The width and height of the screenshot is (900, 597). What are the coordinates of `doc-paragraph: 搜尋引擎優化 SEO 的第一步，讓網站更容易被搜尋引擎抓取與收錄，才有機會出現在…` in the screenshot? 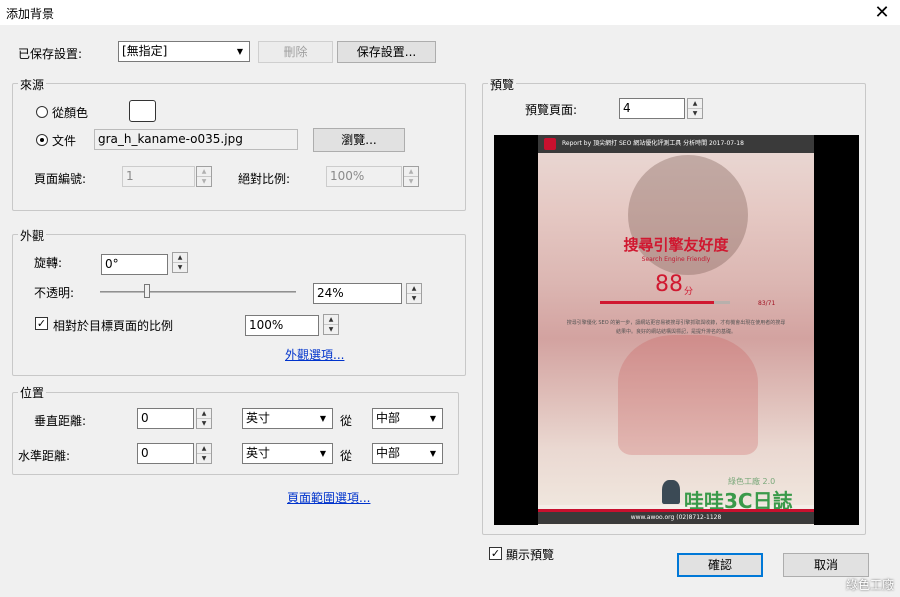 It's located at (676, 327).